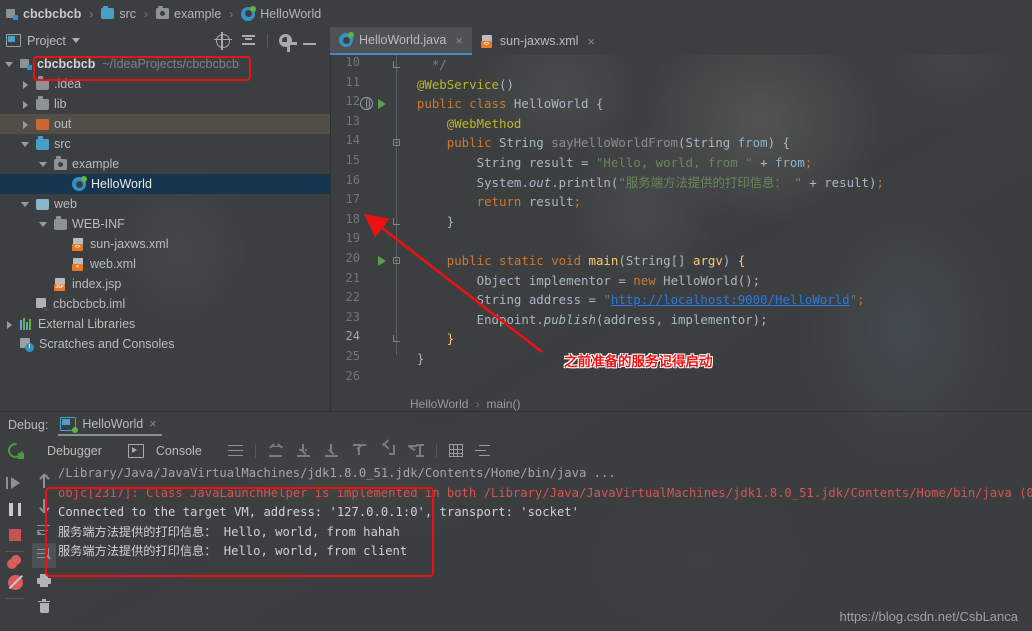 The height and width of the screenshot is (631, 1032). What do you see at coordinates (249, 13) in the screenshot?
I see `java-class-icon` at bounding box center [249, 13].